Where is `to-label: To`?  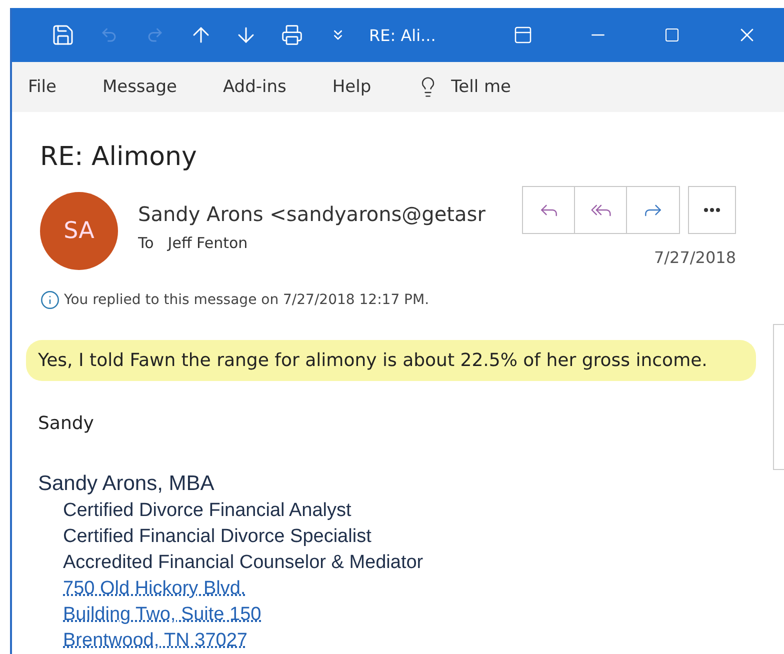 to-label: To is located at coordinates (146, 243).